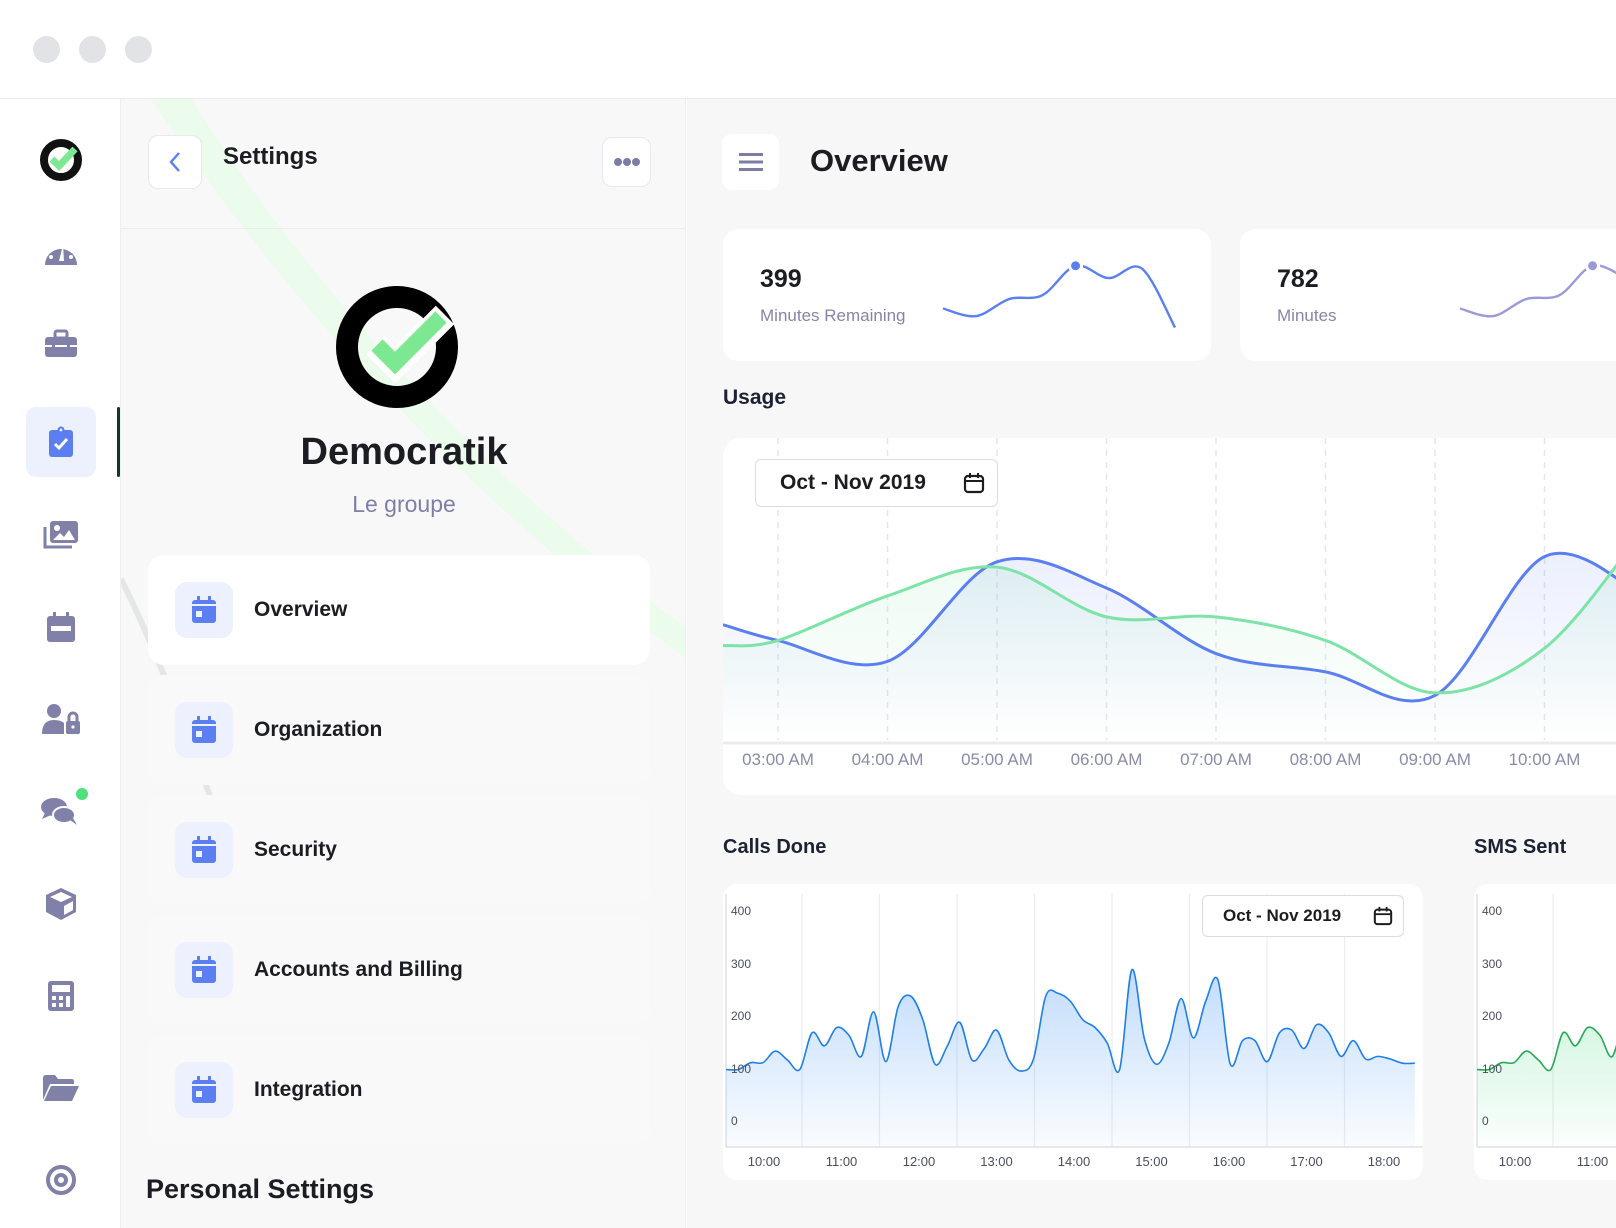  I want to click on sparkline-minutes-remaining, so click(1059, 293).